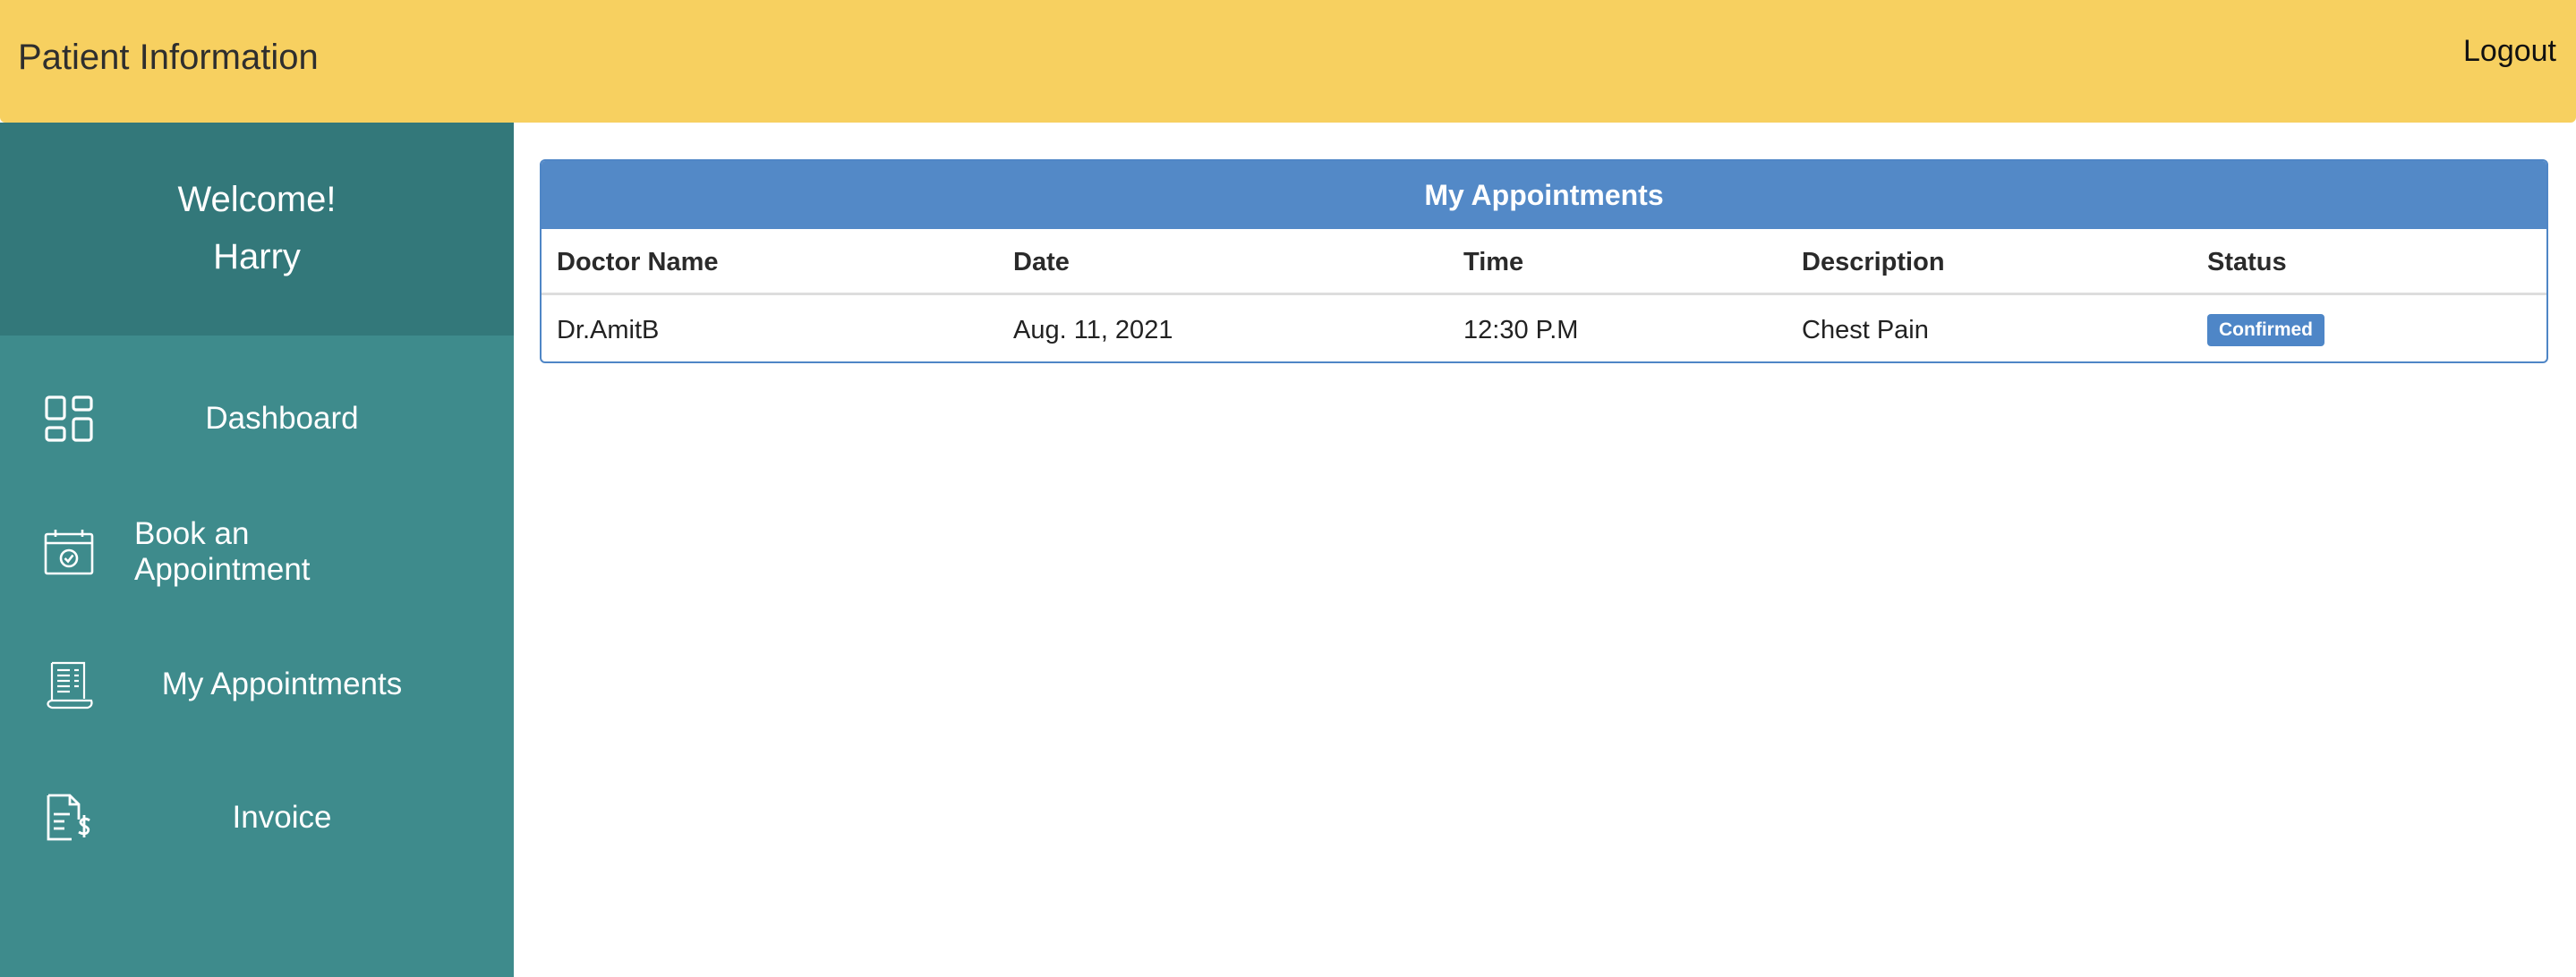 The height and width of the screenshot is (977, 2576). I want to click on status-badge: Confirmed, so click(2265, 330).